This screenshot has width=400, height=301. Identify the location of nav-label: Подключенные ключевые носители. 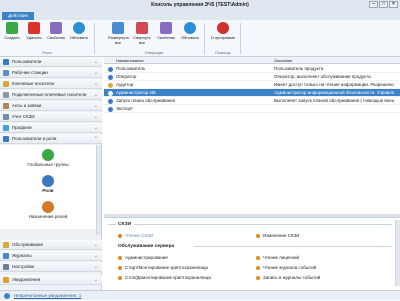
(49, 94).